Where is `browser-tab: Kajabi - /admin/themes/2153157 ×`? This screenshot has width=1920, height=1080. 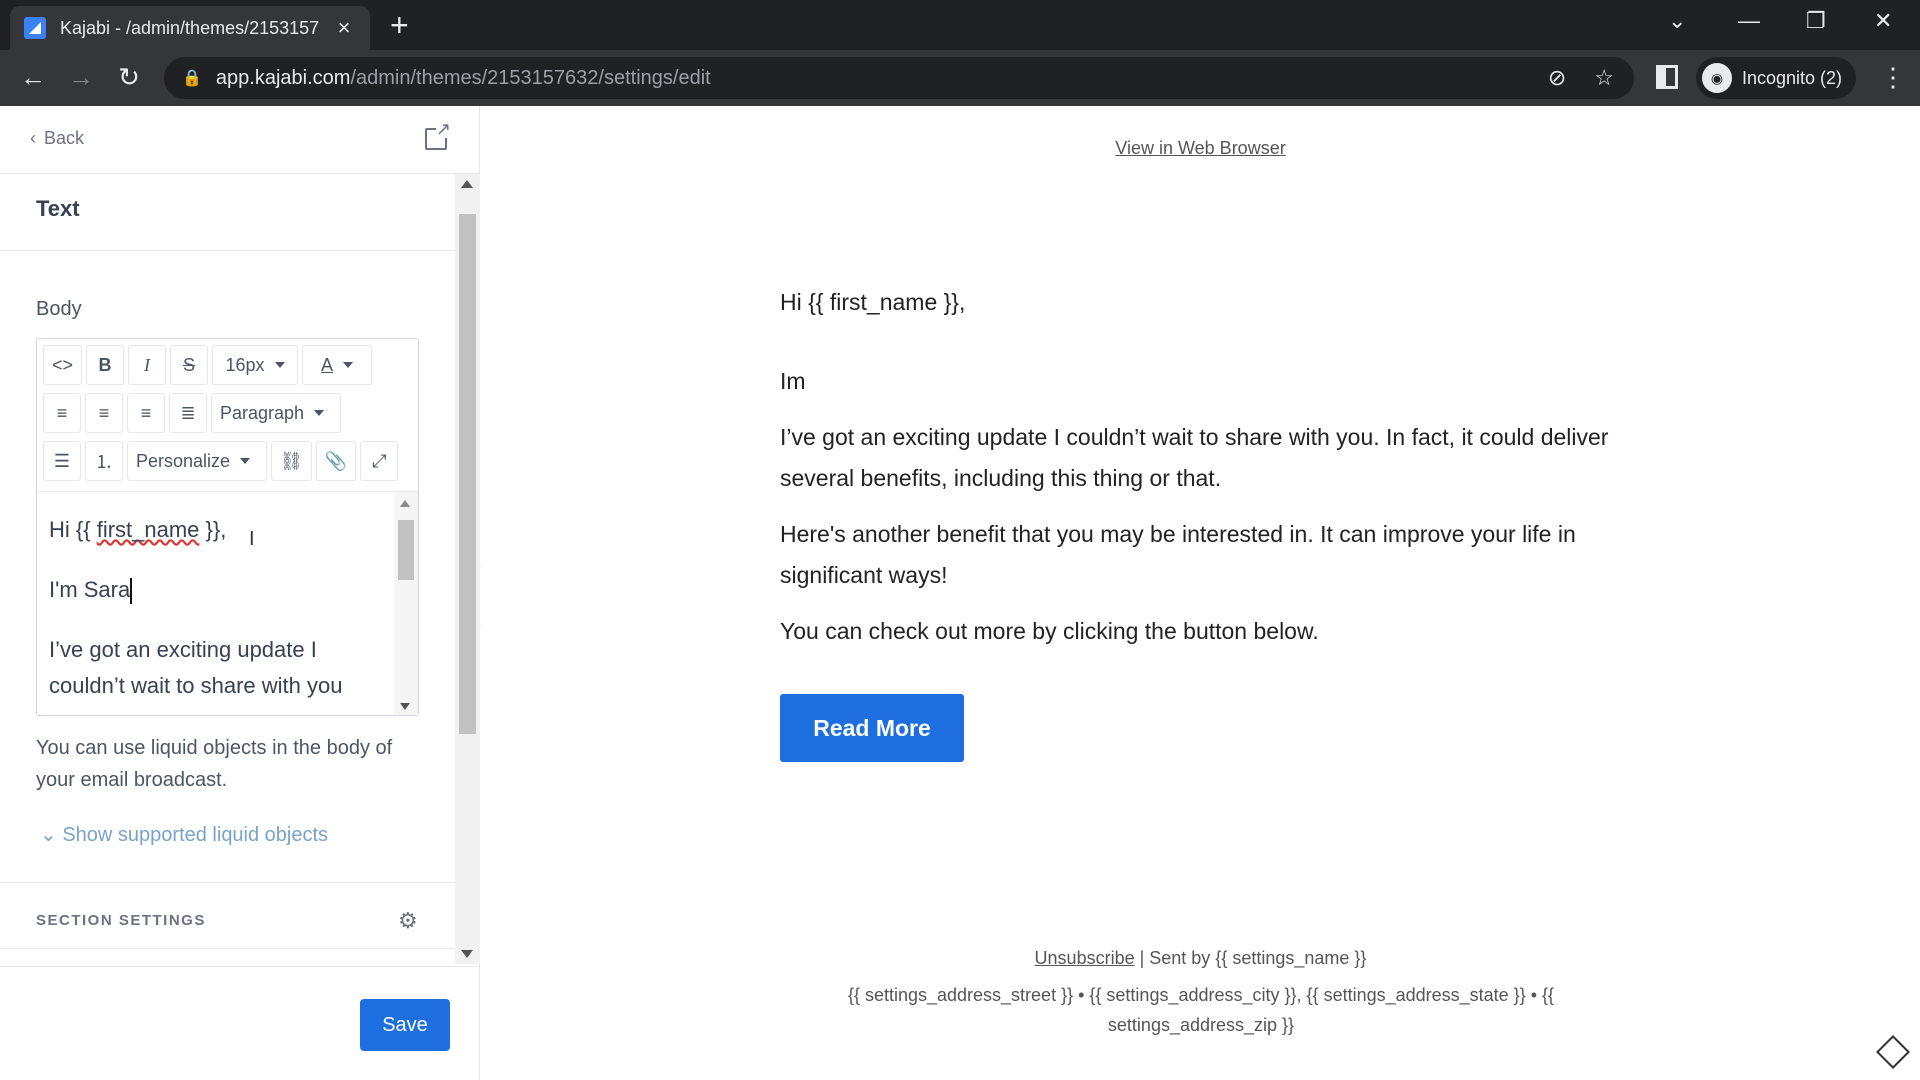
browser-tab: Kajabi - /admin/themes/2153157 × is located at coordinates (190, 28).